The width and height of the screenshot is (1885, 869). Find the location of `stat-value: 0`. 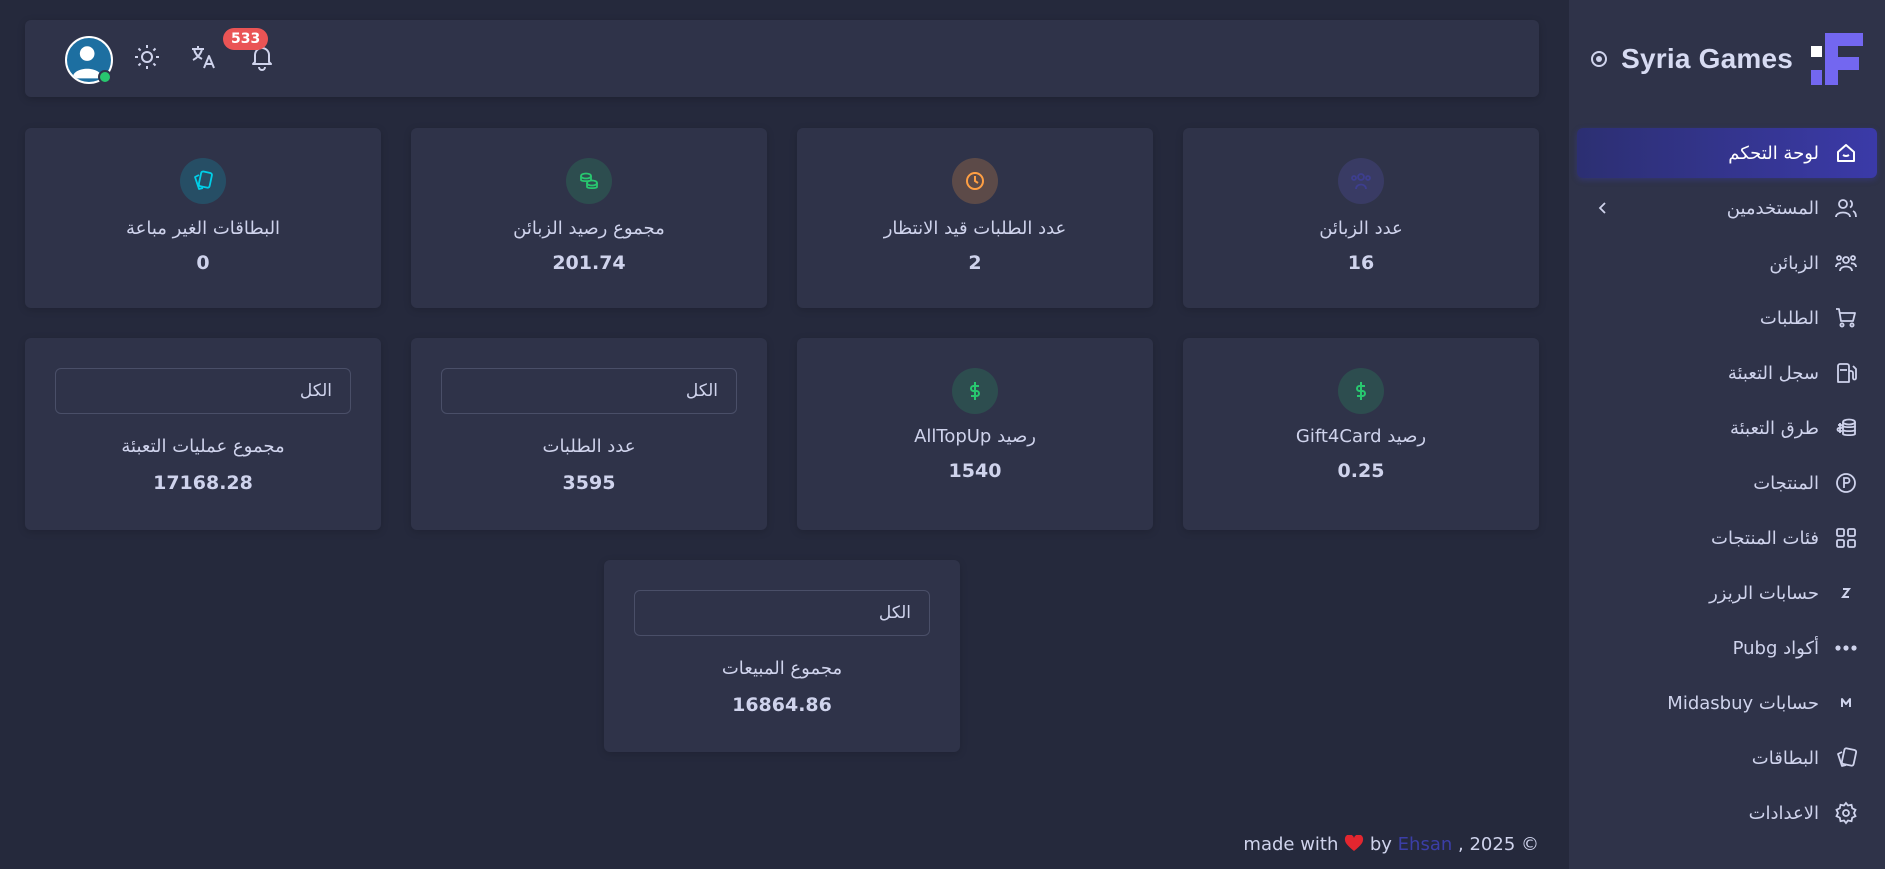

stat-value: 0 is located at coordinates (203, 263).